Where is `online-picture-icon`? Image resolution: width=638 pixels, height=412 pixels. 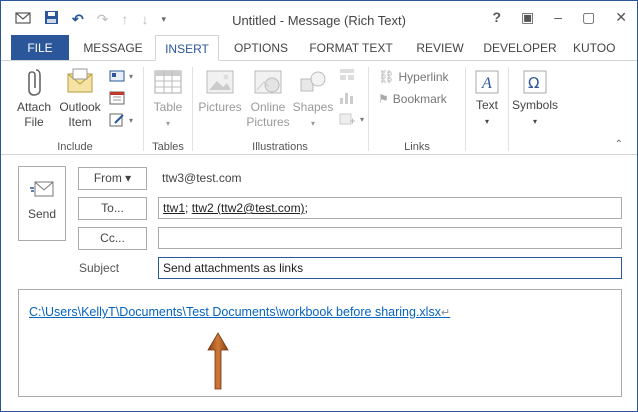
online-picture-icon is located at coordinates (268, 82).